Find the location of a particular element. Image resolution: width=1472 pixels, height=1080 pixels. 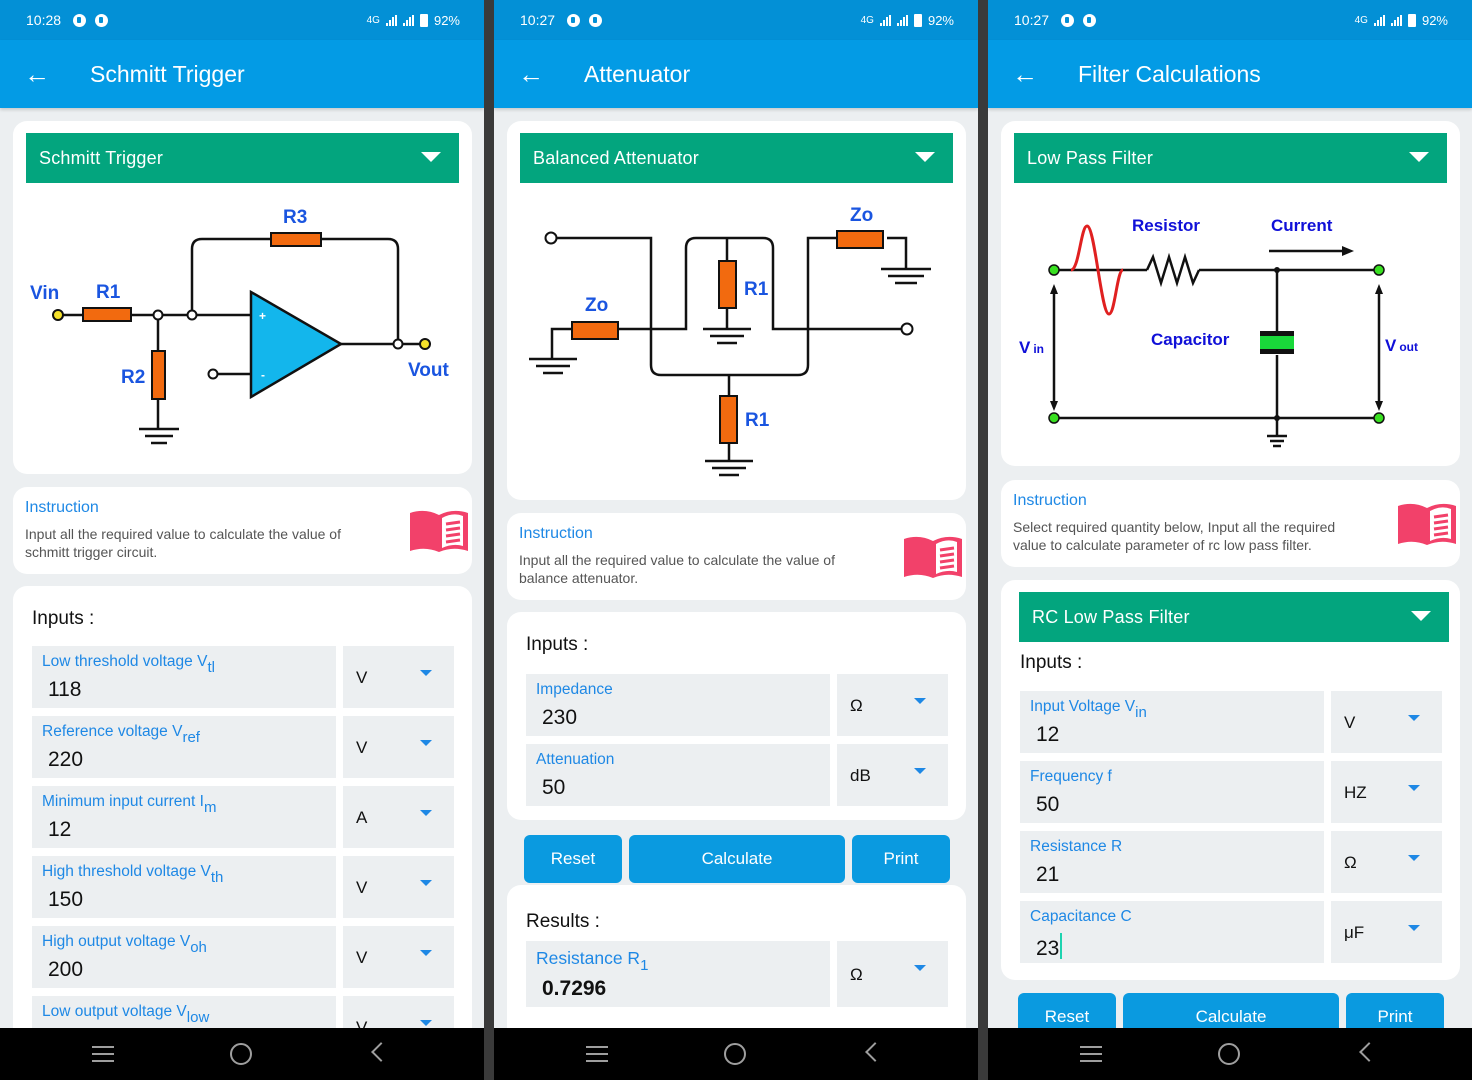

unit-select: HZ is located at coordinates (1386, 792).